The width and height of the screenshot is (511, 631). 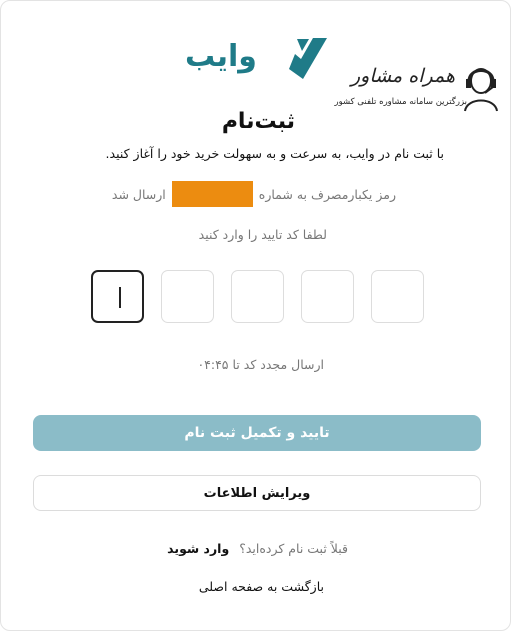 I want to click on otp-sent-message: رمز یکبارمصرف به شماره ارسال شد, so click(x=254, y=194).